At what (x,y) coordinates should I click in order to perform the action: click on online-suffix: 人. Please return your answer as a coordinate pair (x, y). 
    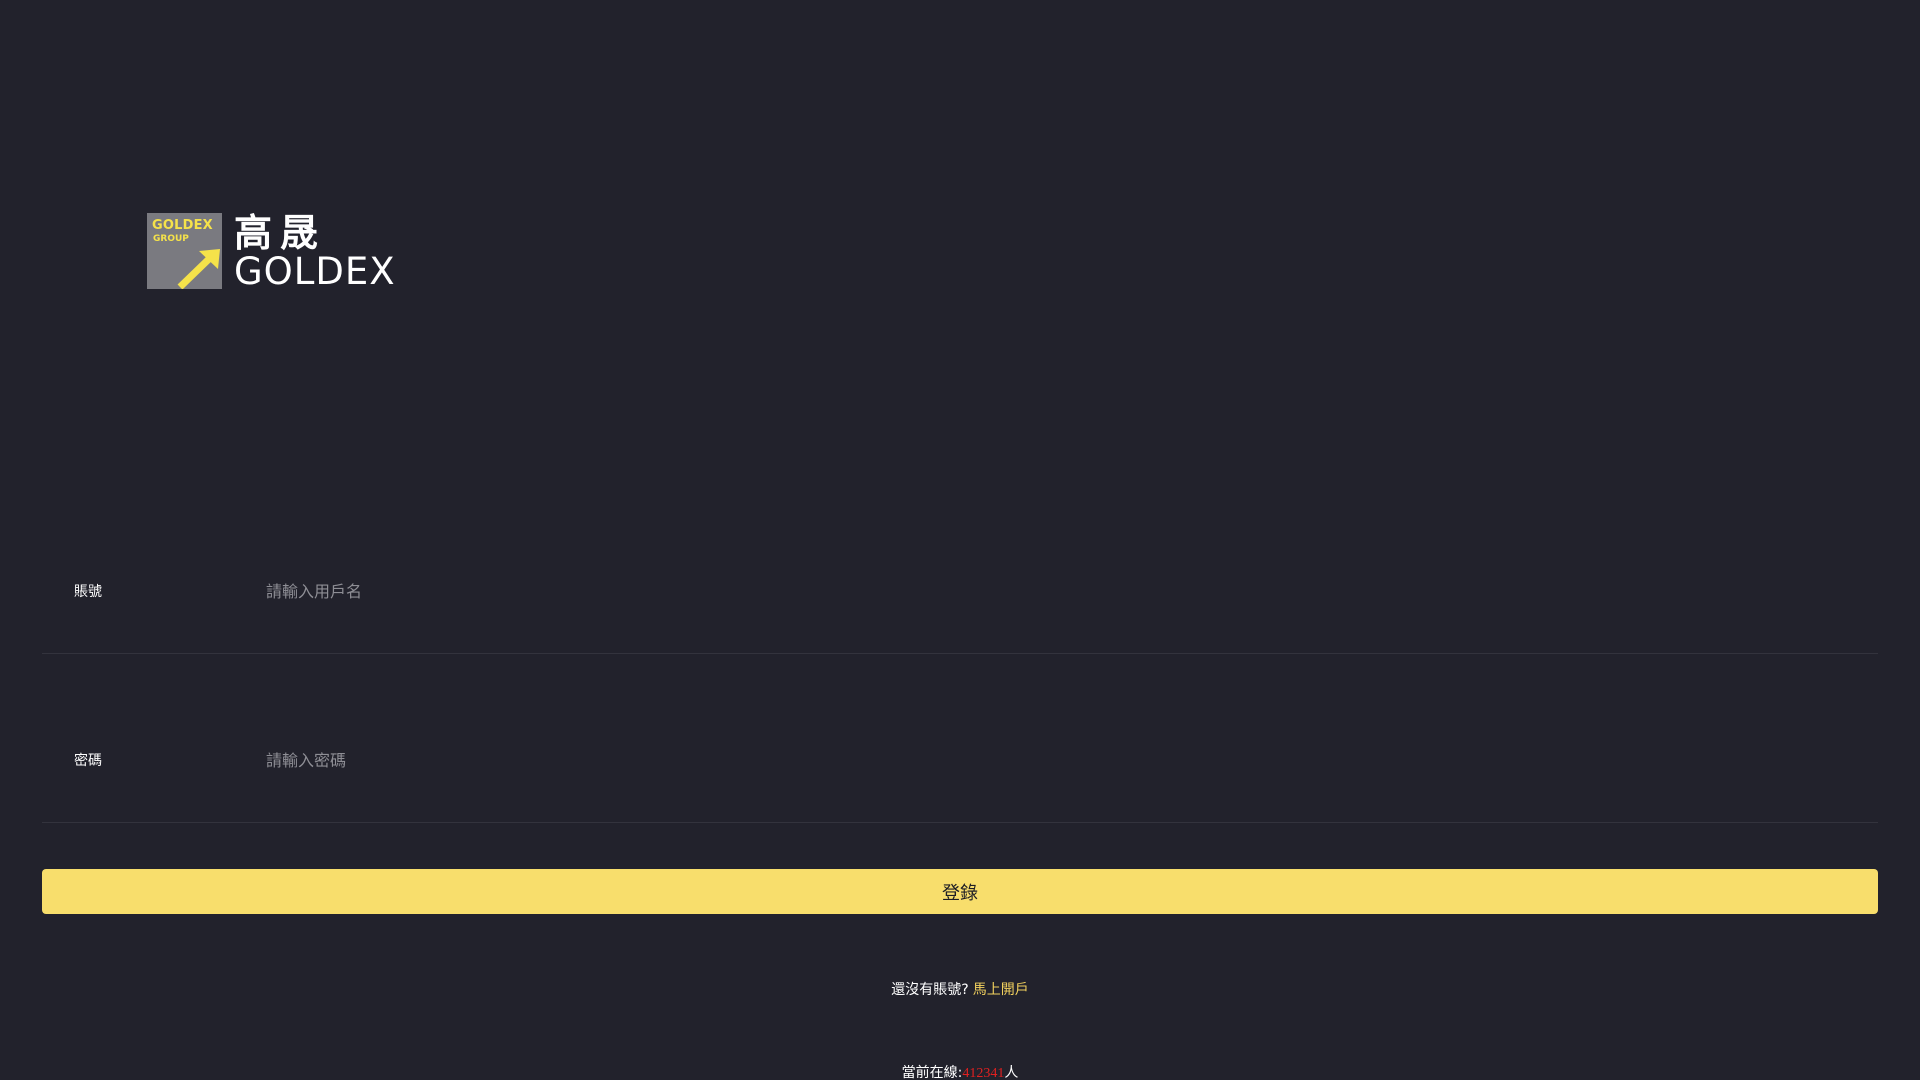
    Looking at the image, I should click on (1011, 1072).